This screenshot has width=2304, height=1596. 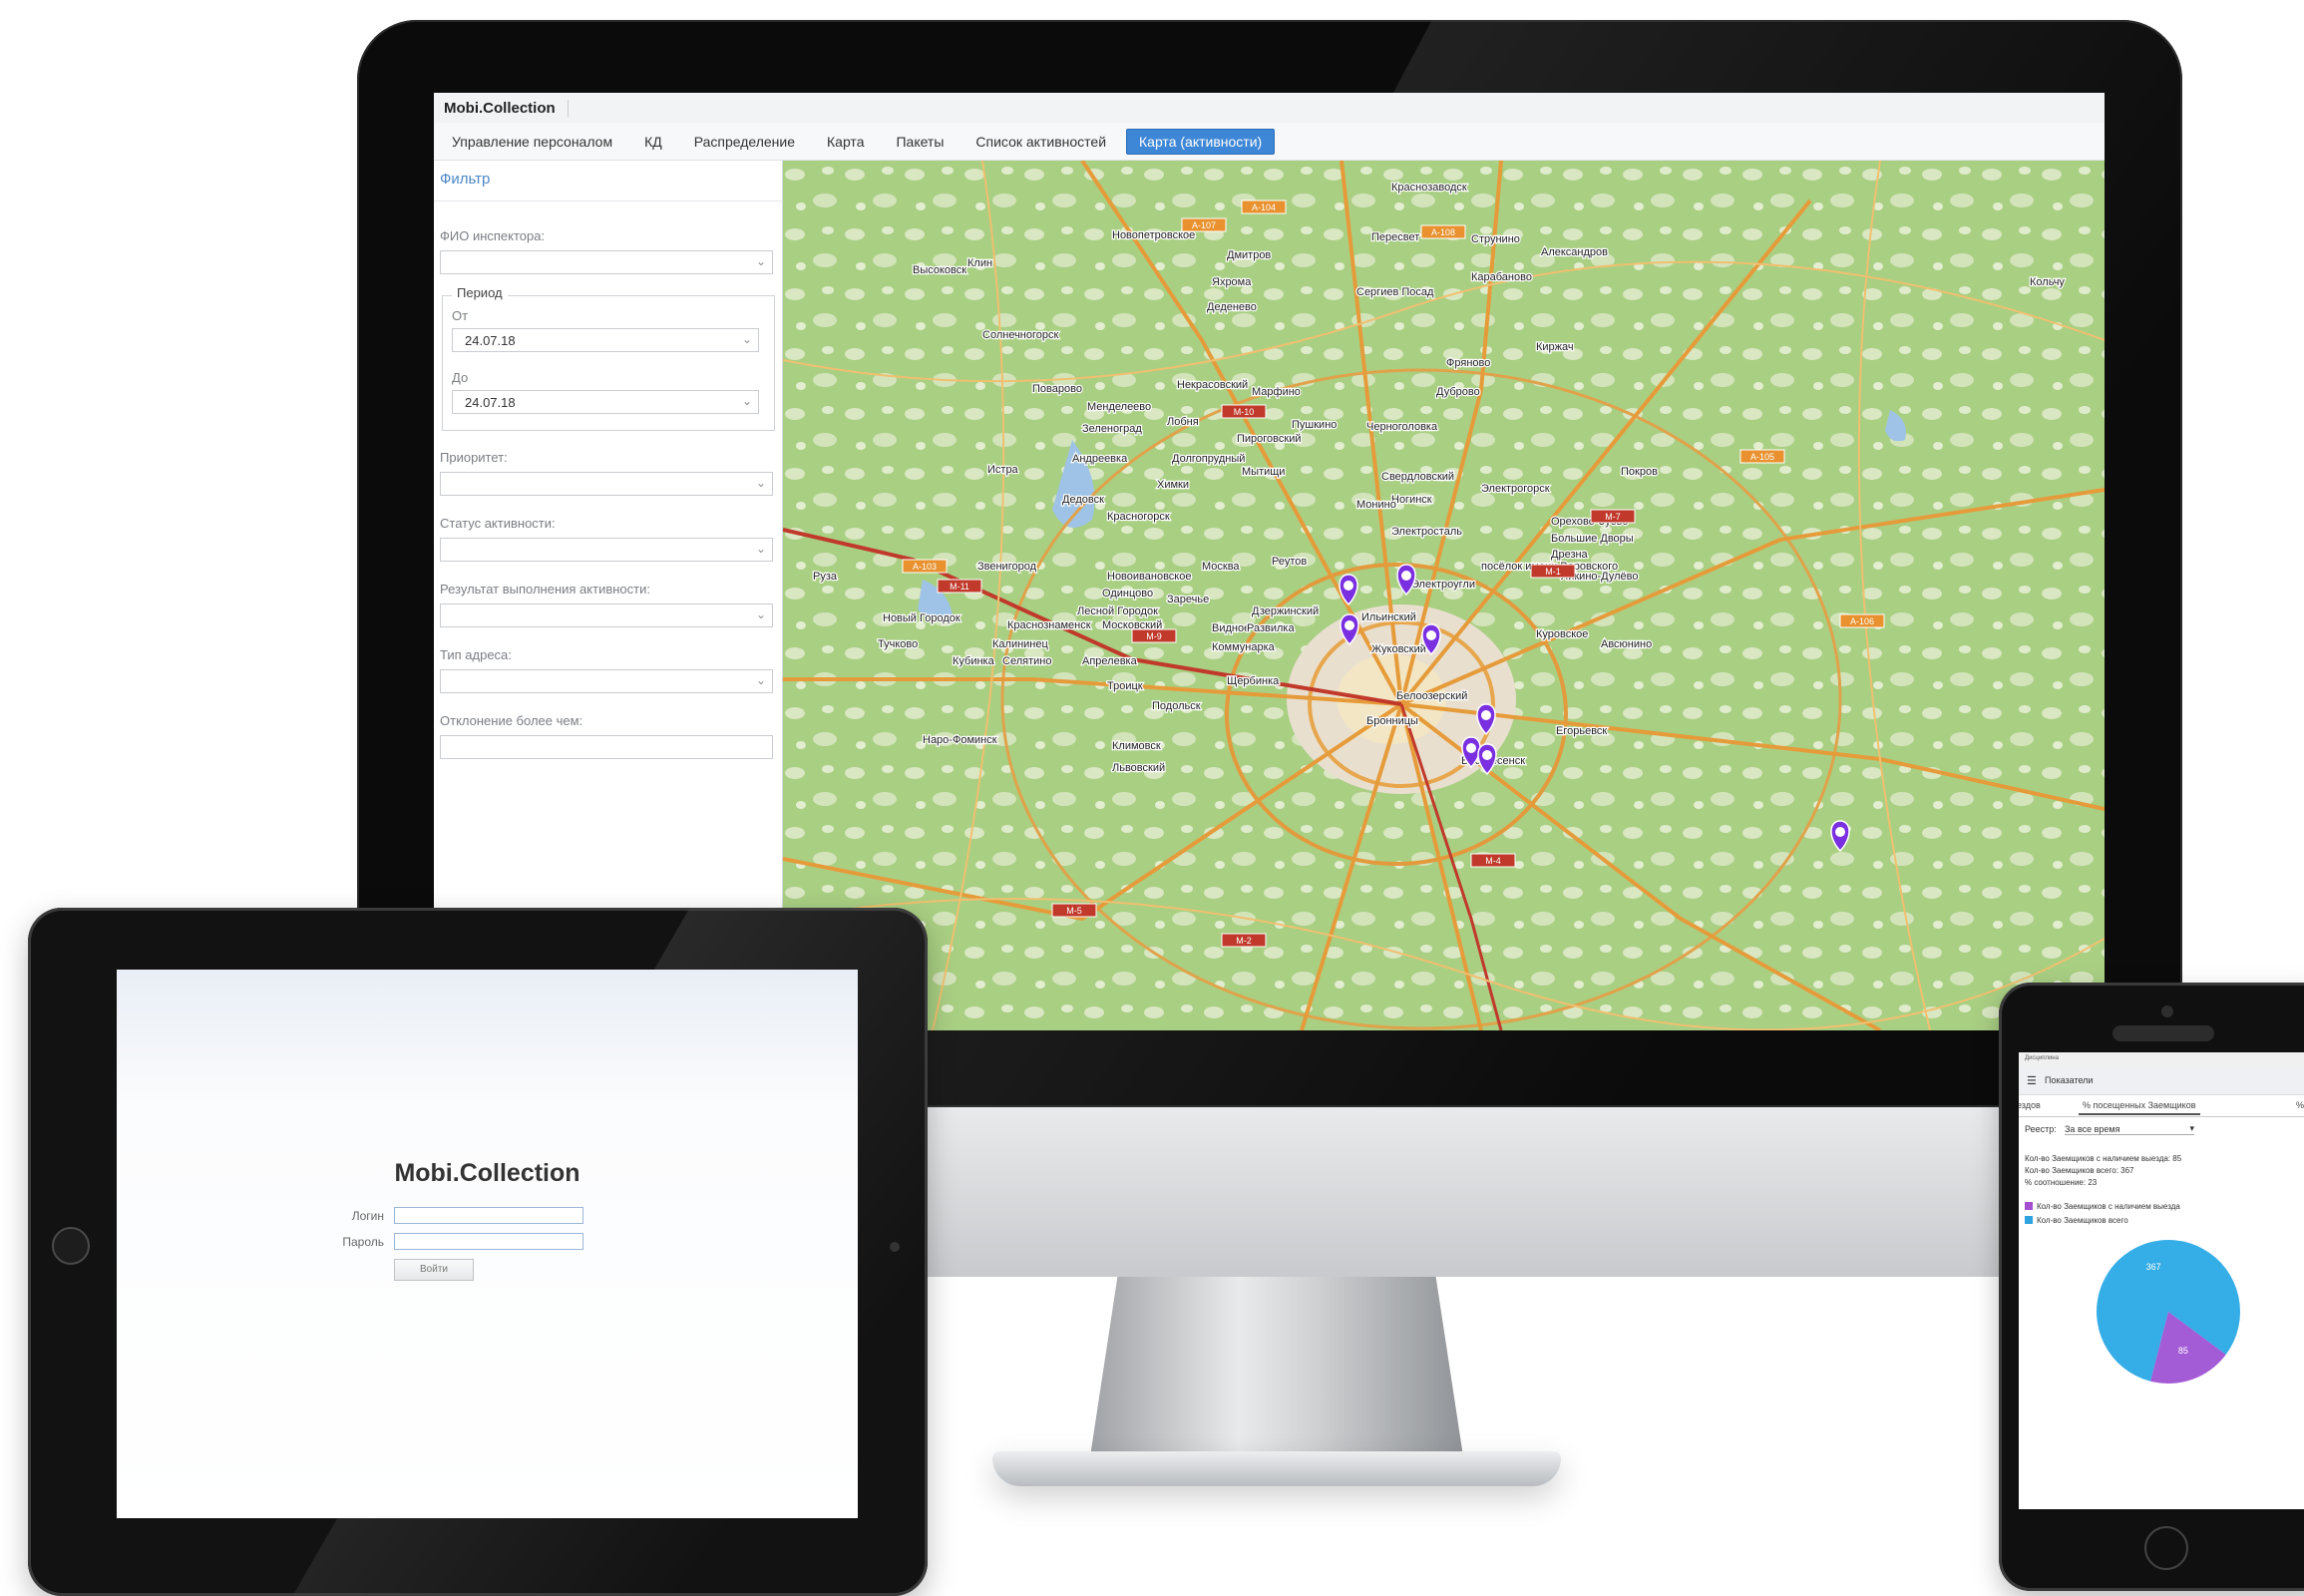 What do you see at coordinates (1057, 389) in the screenshot?
I see `place-label: Поварово` at bounding box center [1057, 389].